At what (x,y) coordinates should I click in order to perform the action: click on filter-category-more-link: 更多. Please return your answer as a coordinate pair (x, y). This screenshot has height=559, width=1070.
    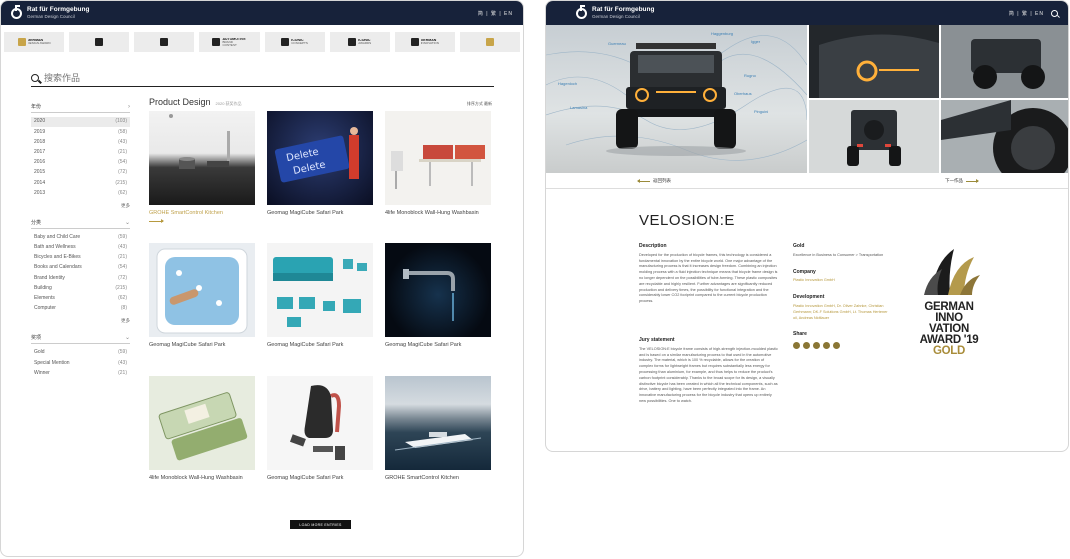
    Looking at the image, I should click on (80, 321).